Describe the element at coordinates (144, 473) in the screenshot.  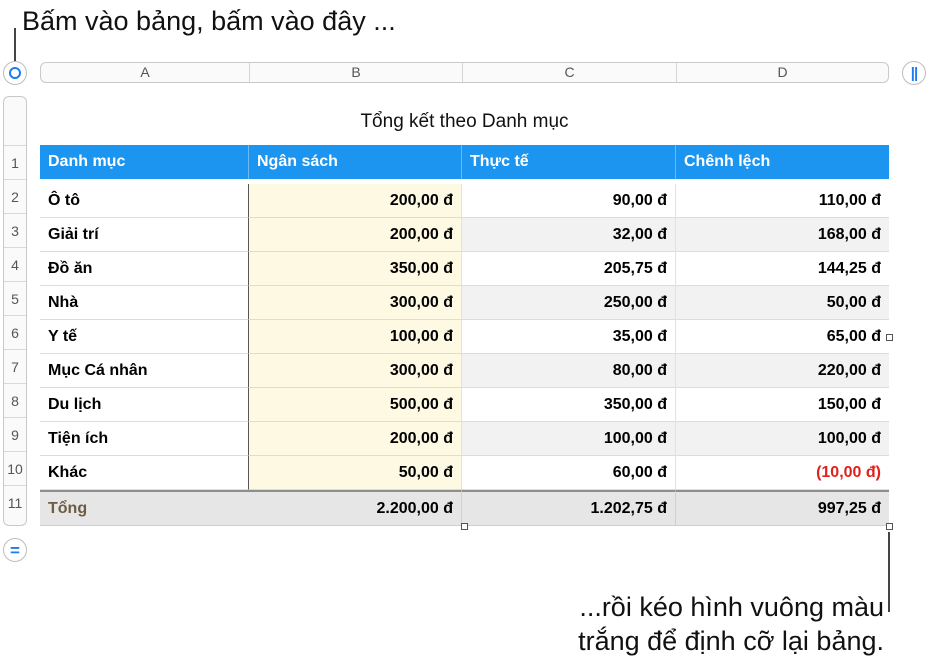
I see `cell-category: Khác` at that location.